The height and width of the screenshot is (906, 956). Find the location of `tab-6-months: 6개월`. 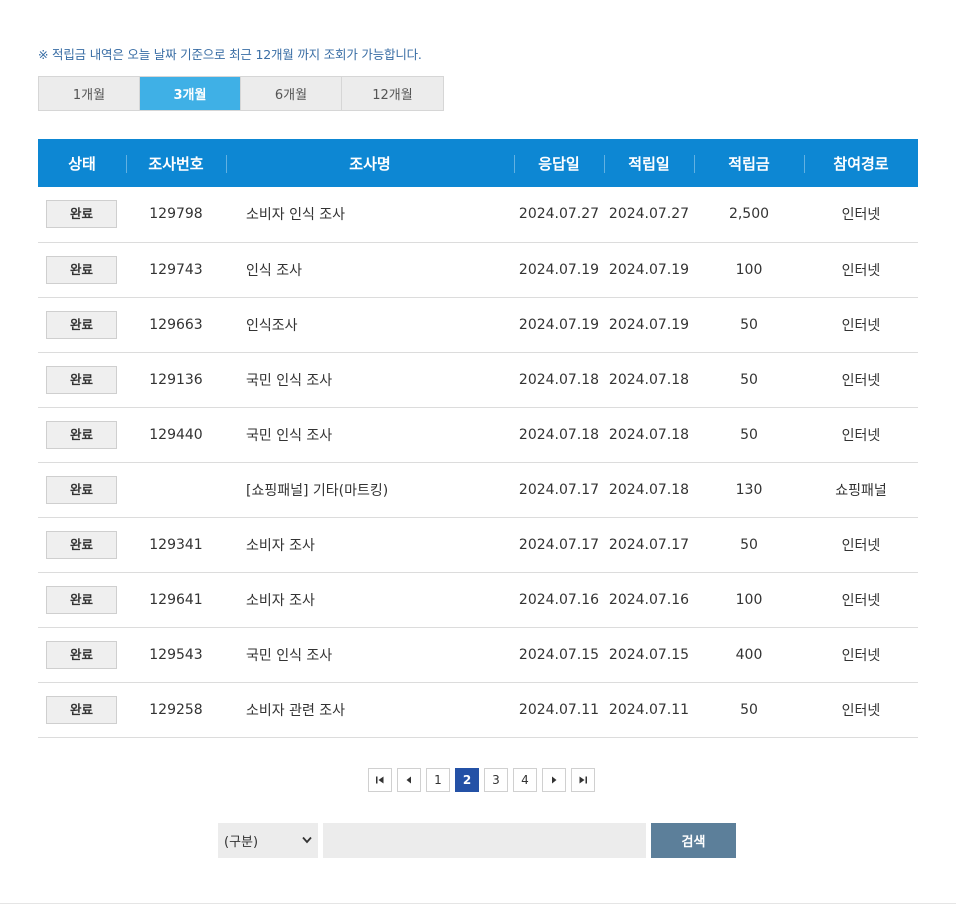

tab-6-months: 6개월 is located at coordinates (291, 93).